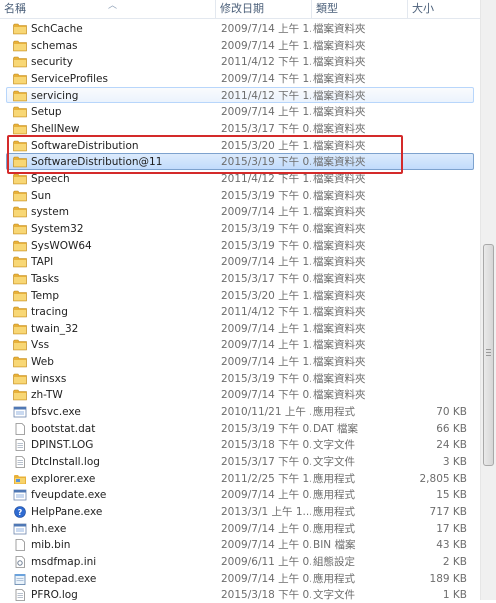  I want to click on file-row: zh-TW 2009/7/14 下午 0... 檔案資料夾, so click(240, 394).